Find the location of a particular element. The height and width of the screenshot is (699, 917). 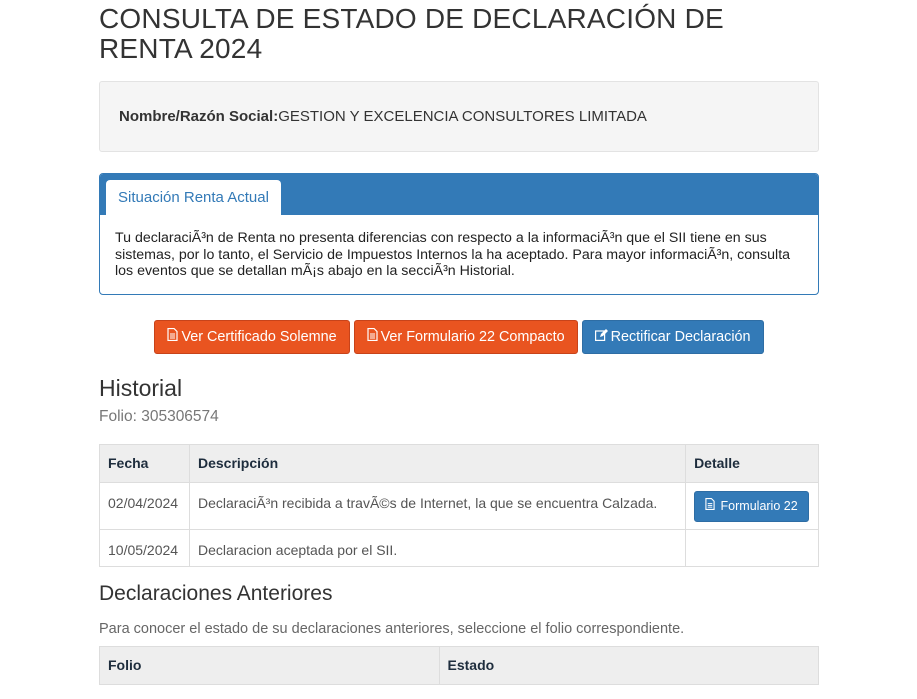

col-estado: Estado is located at coordinates (629, 665).